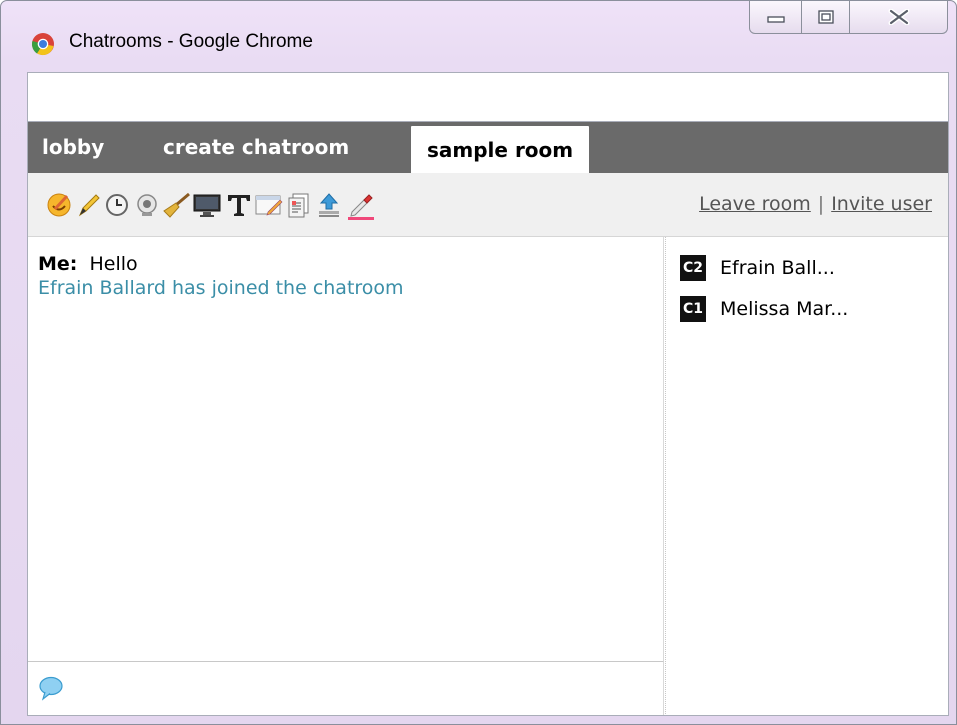  What do you see at coordinates (693, 309) in the screenshot?
I see `user-badge: C1` at bounding box center [693, 309].